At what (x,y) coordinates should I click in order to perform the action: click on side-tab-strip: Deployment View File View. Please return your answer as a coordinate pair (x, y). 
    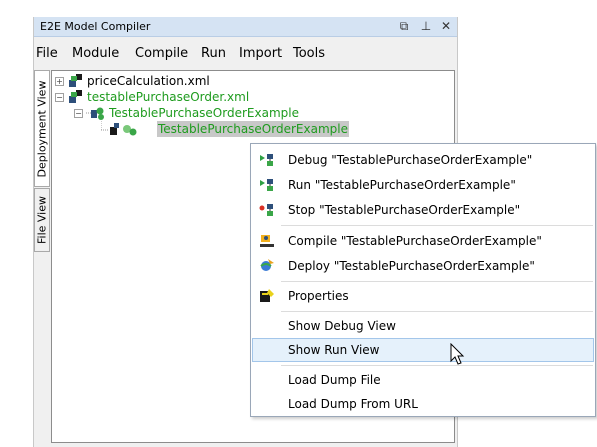
    Looking at the image, I should click on (42, 258).